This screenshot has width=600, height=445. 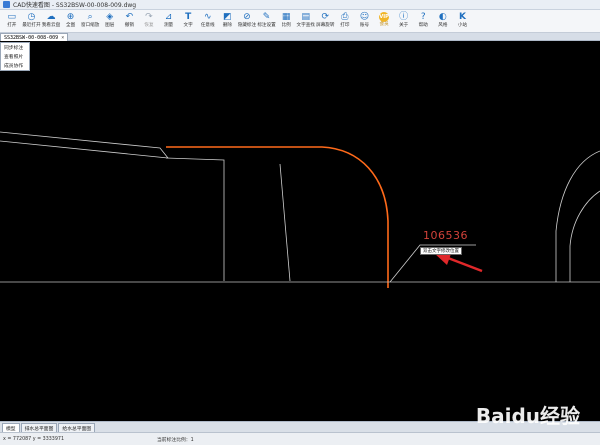 I want to click on app-logo-icon, so click(x=6, y=4).